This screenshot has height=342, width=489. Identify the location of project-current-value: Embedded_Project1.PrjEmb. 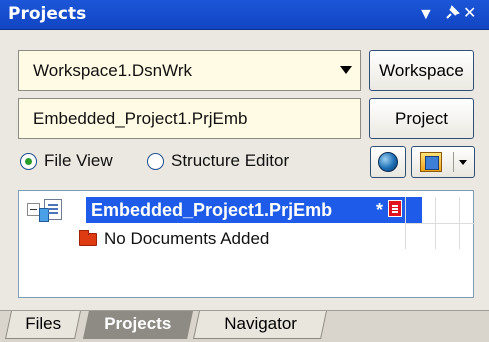
(140, 118).